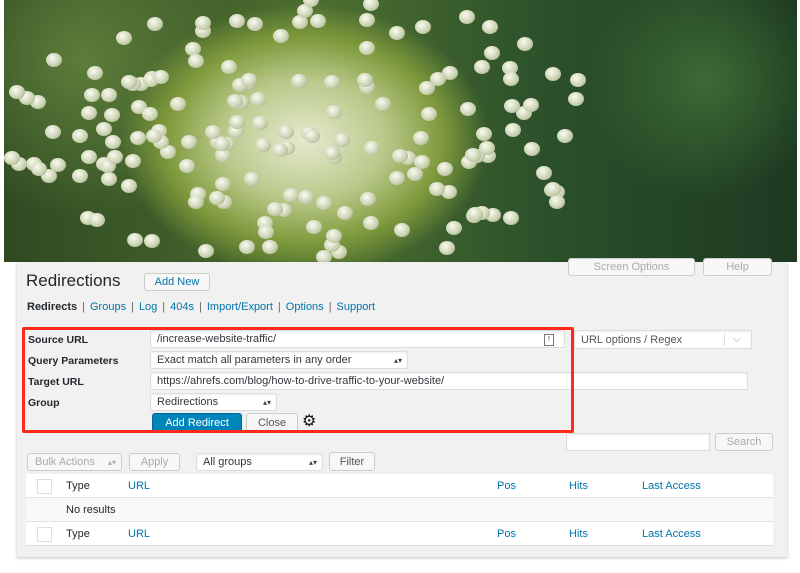  I want to click on groups-filter-select: All groups ▴▾, so click(259, 462).